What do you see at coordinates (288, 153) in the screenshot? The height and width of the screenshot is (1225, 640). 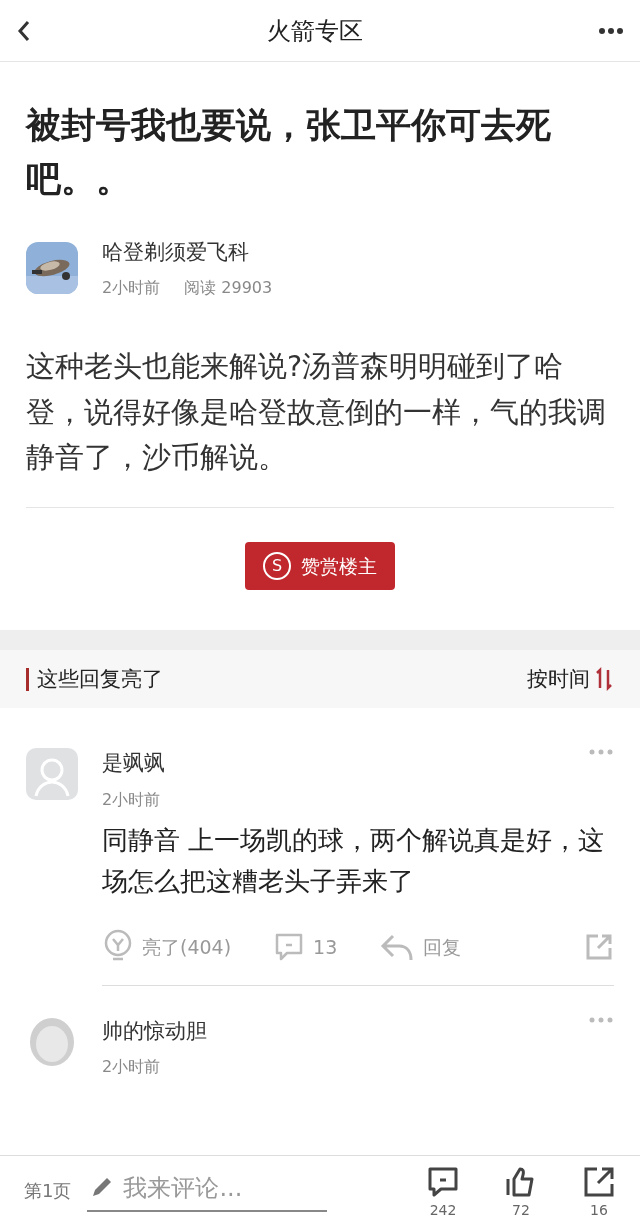 I see `post-title: 被封号我也要说，张卫平你可去死吧。。` at bounding box center [288, 153].